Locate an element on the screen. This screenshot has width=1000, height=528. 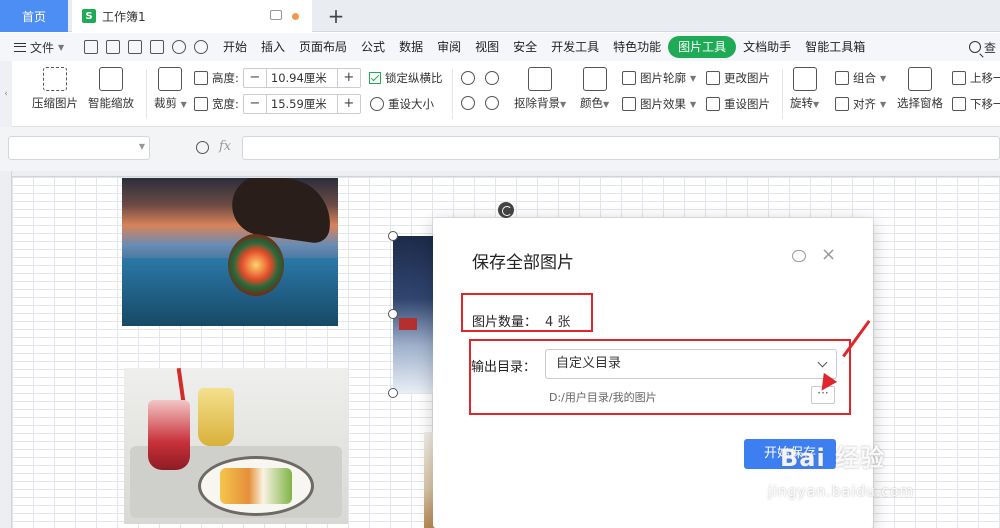
send-backward-icon is located at coordinates (959, 104).